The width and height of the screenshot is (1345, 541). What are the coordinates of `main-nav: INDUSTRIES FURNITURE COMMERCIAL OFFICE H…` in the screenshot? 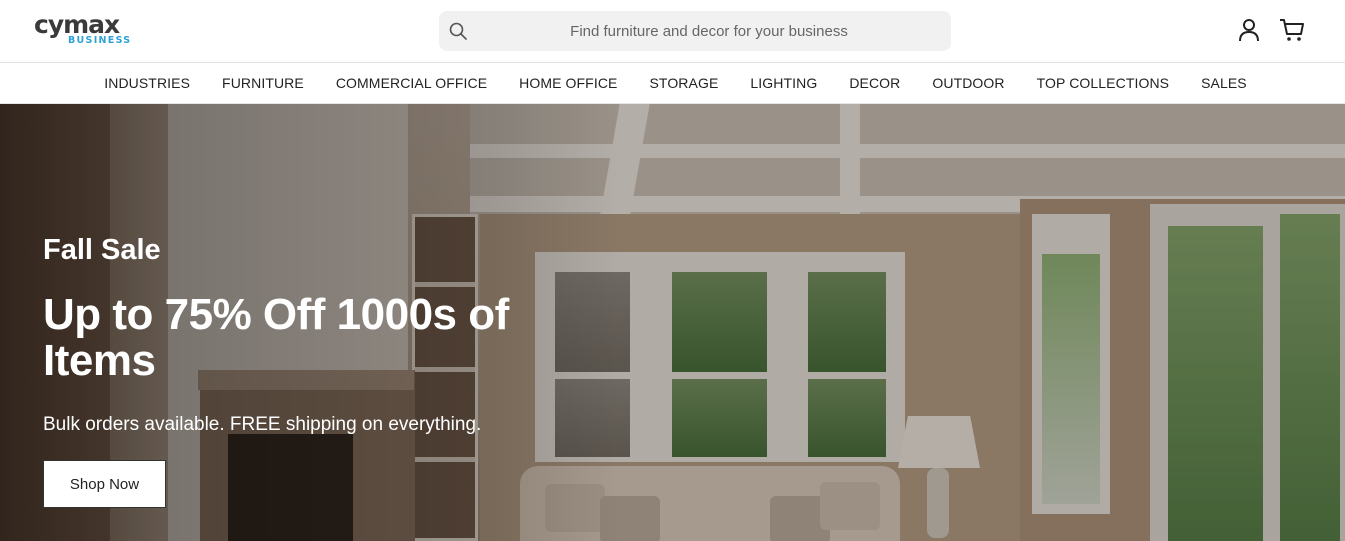 It's located at (672, 83).